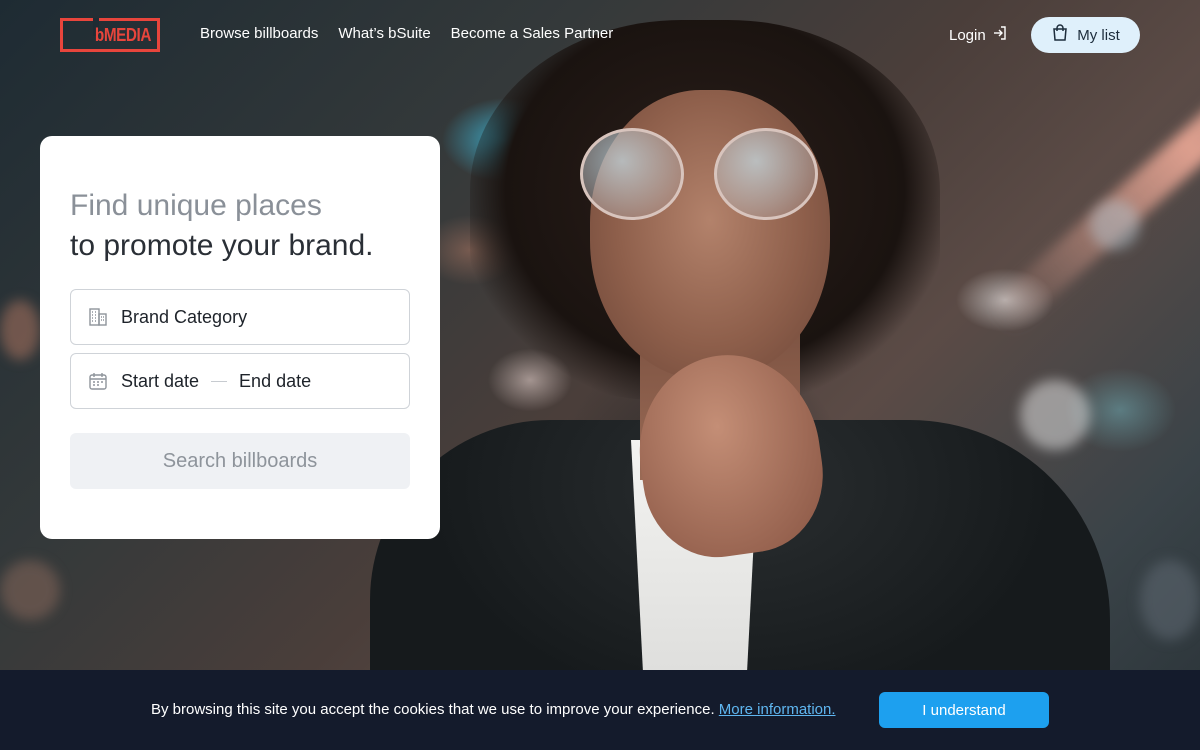 Image resolution: width=1200 pixels, height=750 pixels. Describe the element at coordinates (777, 709) in the screenshot. I see `more-information-link: More information.` at that location.